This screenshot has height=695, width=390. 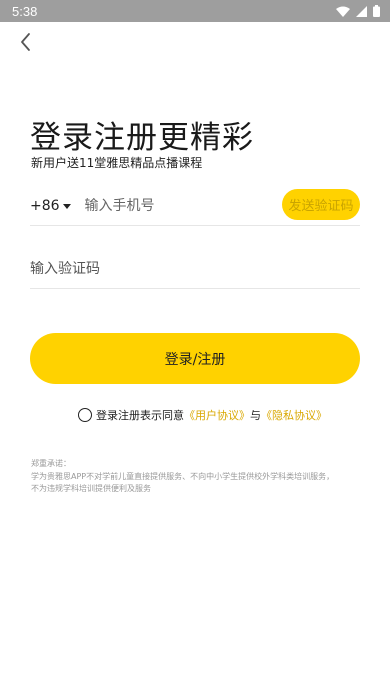 I want to click on status-icons, so click(x=358, y=11).